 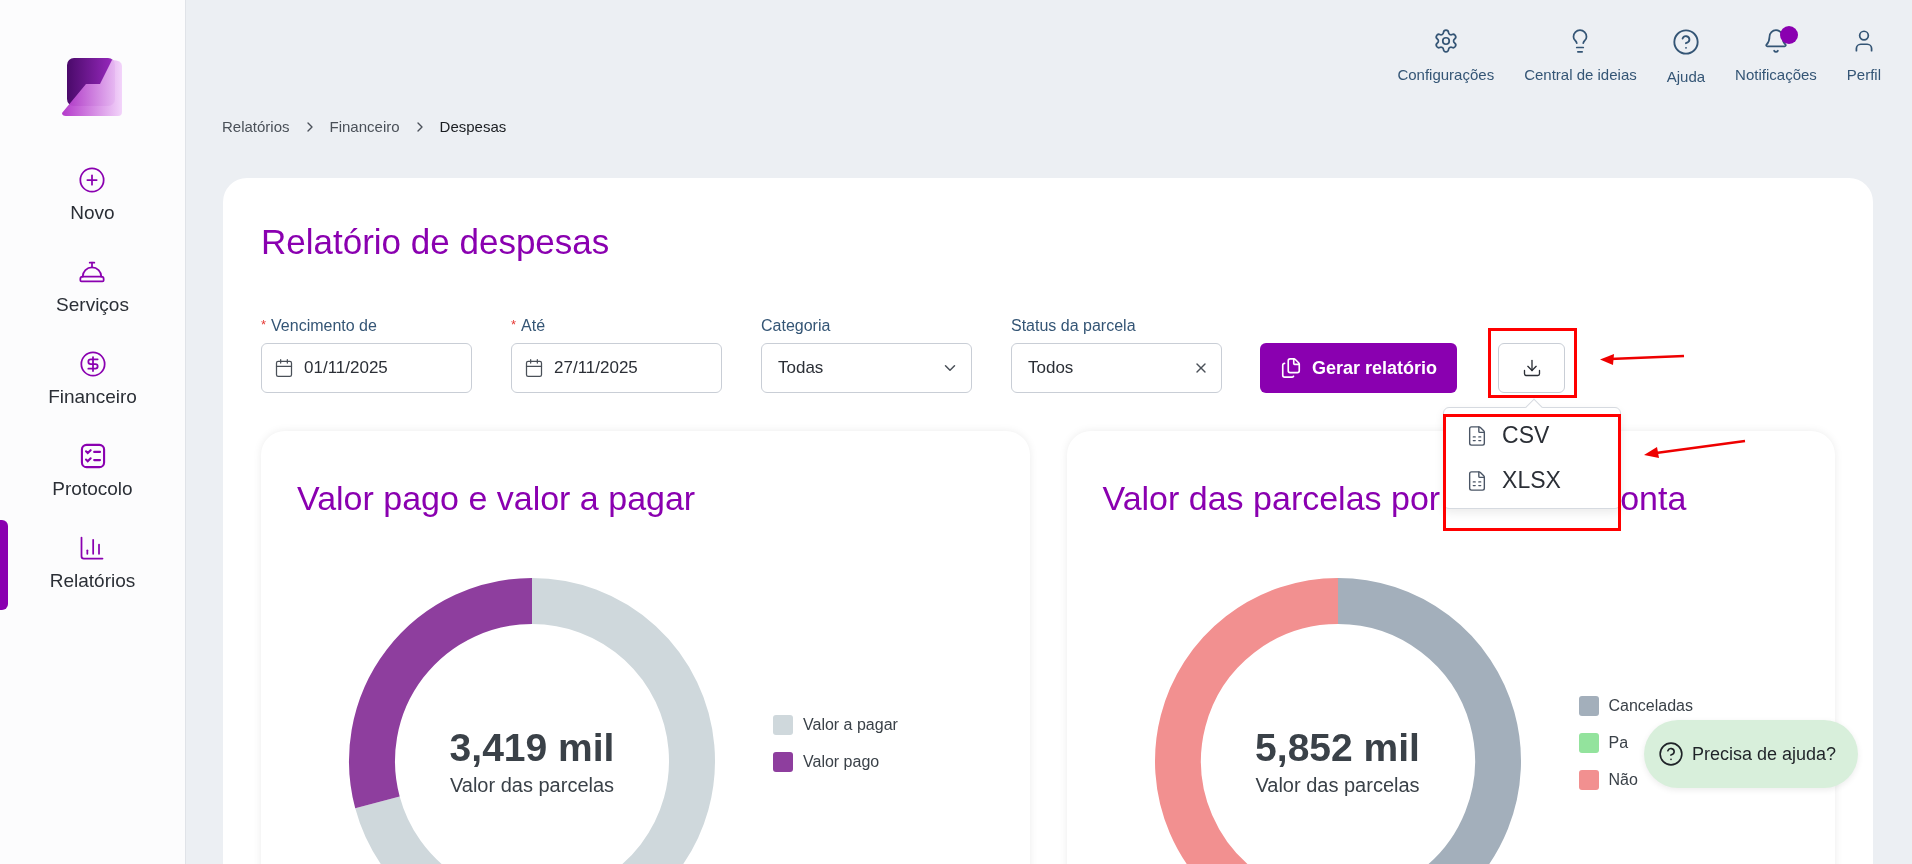 What do you see at coordinates (1445, 41) in the screenshot?
I see `settings-icon` at bounding box center [1445, 41].